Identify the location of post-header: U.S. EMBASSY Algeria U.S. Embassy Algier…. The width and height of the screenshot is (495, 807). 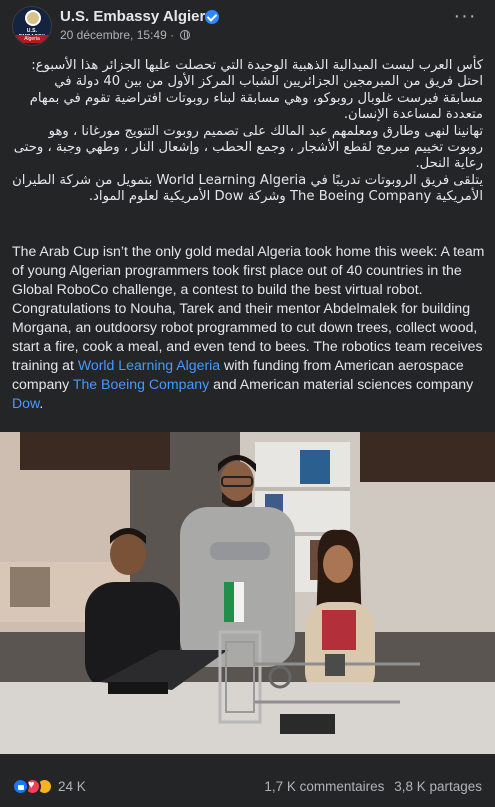
(247, 28).